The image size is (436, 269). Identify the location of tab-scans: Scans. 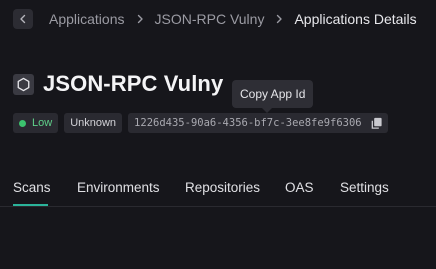
(32, 187).